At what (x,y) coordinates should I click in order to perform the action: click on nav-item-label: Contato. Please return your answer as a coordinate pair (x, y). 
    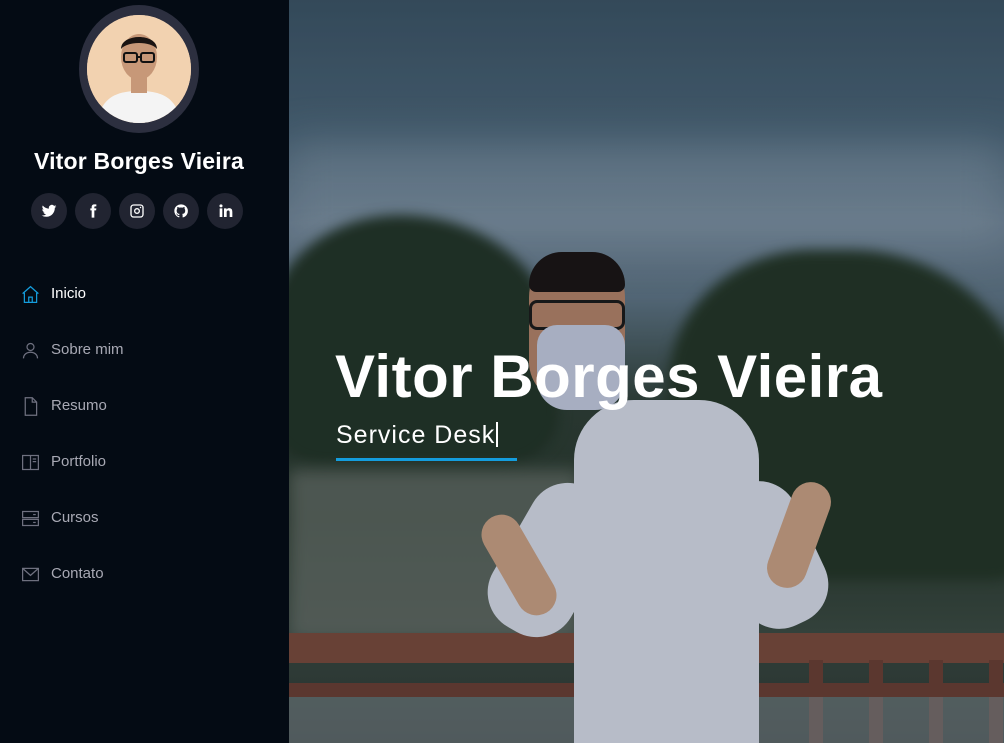
    Looking at the image, I should click on (77, 573).